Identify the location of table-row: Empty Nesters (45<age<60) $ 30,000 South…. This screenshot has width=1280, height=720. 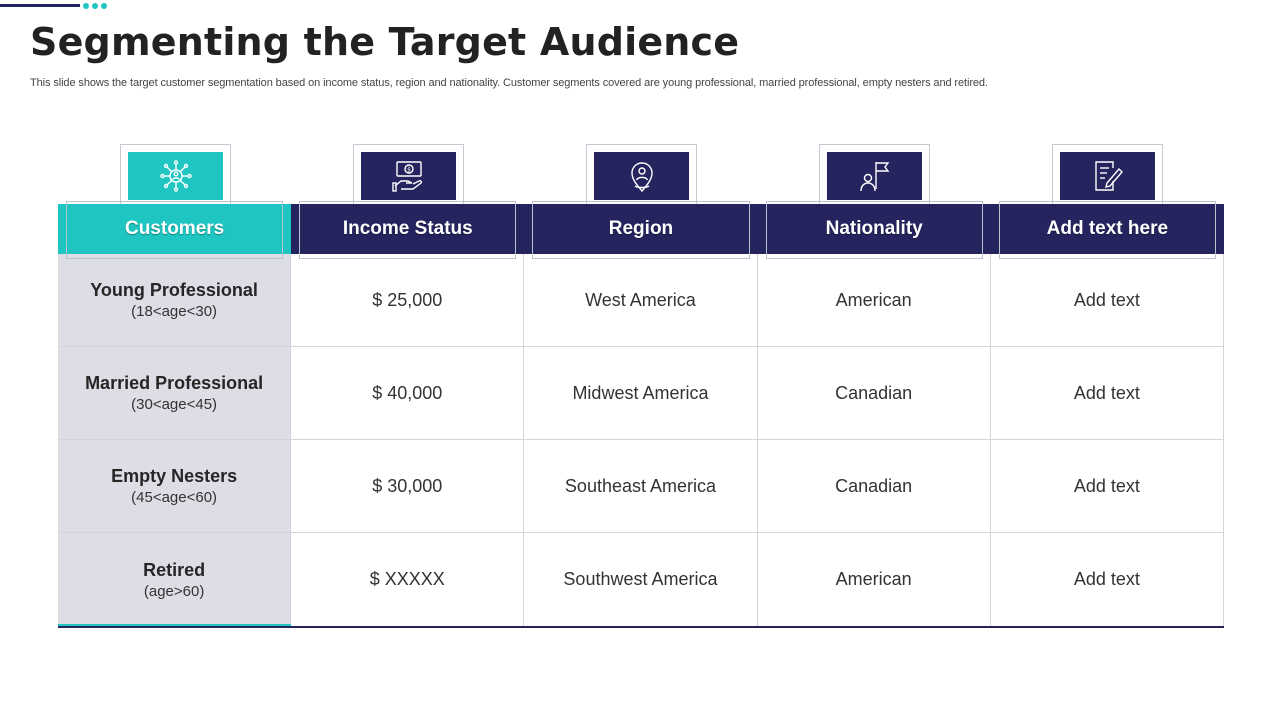
(641, 486).